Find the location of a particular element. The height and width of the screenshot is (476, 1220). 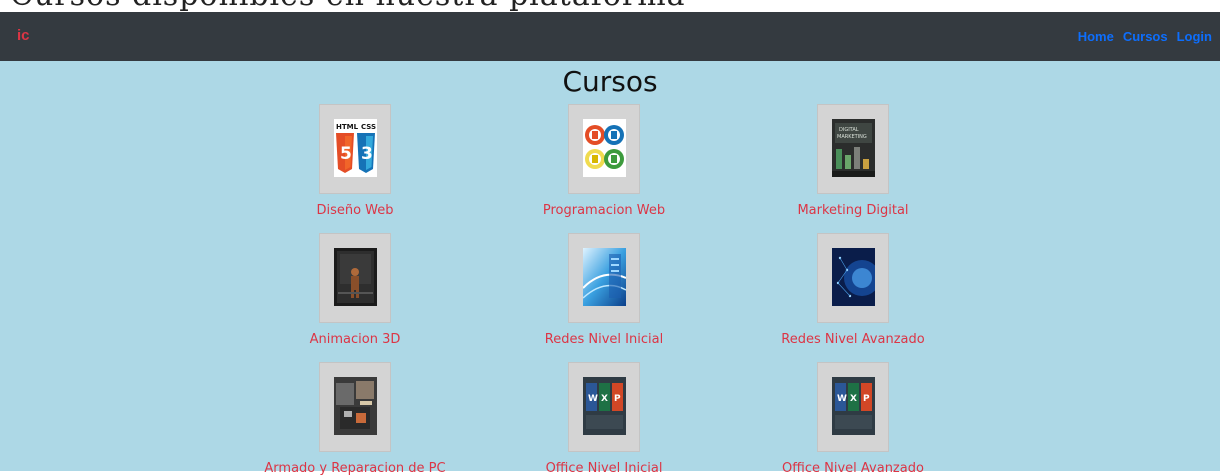

course-link-office-nivel-avanzado: Office Nivel Avanzado is located at coordinates (853, 468).